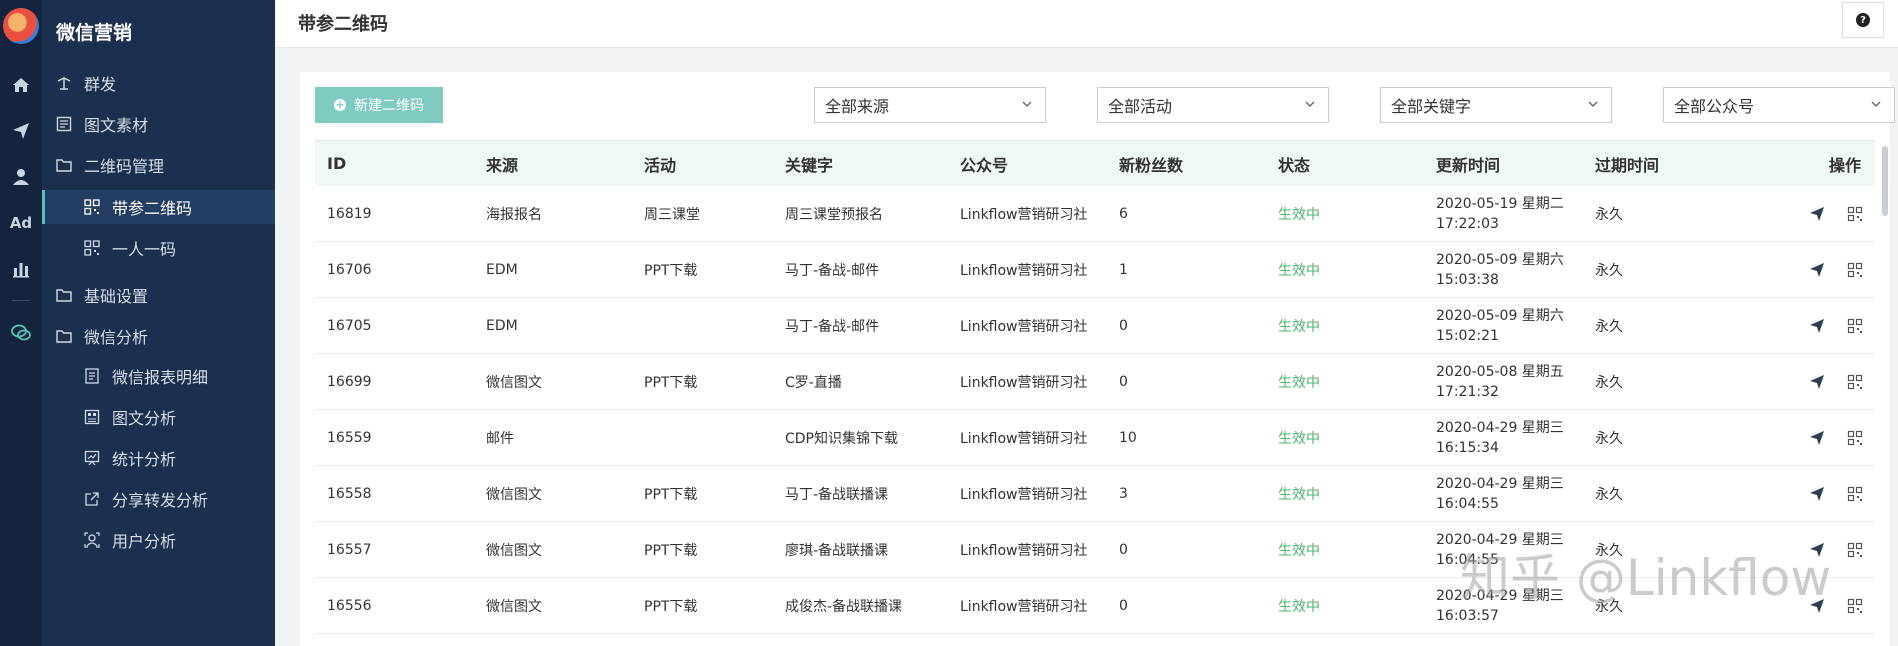 This screenshot has width=1898, height=646. What do you see at coordinates (1863, 20) in the screenshot?
I see `help-button: ?` at bounding box center [1863, 20].